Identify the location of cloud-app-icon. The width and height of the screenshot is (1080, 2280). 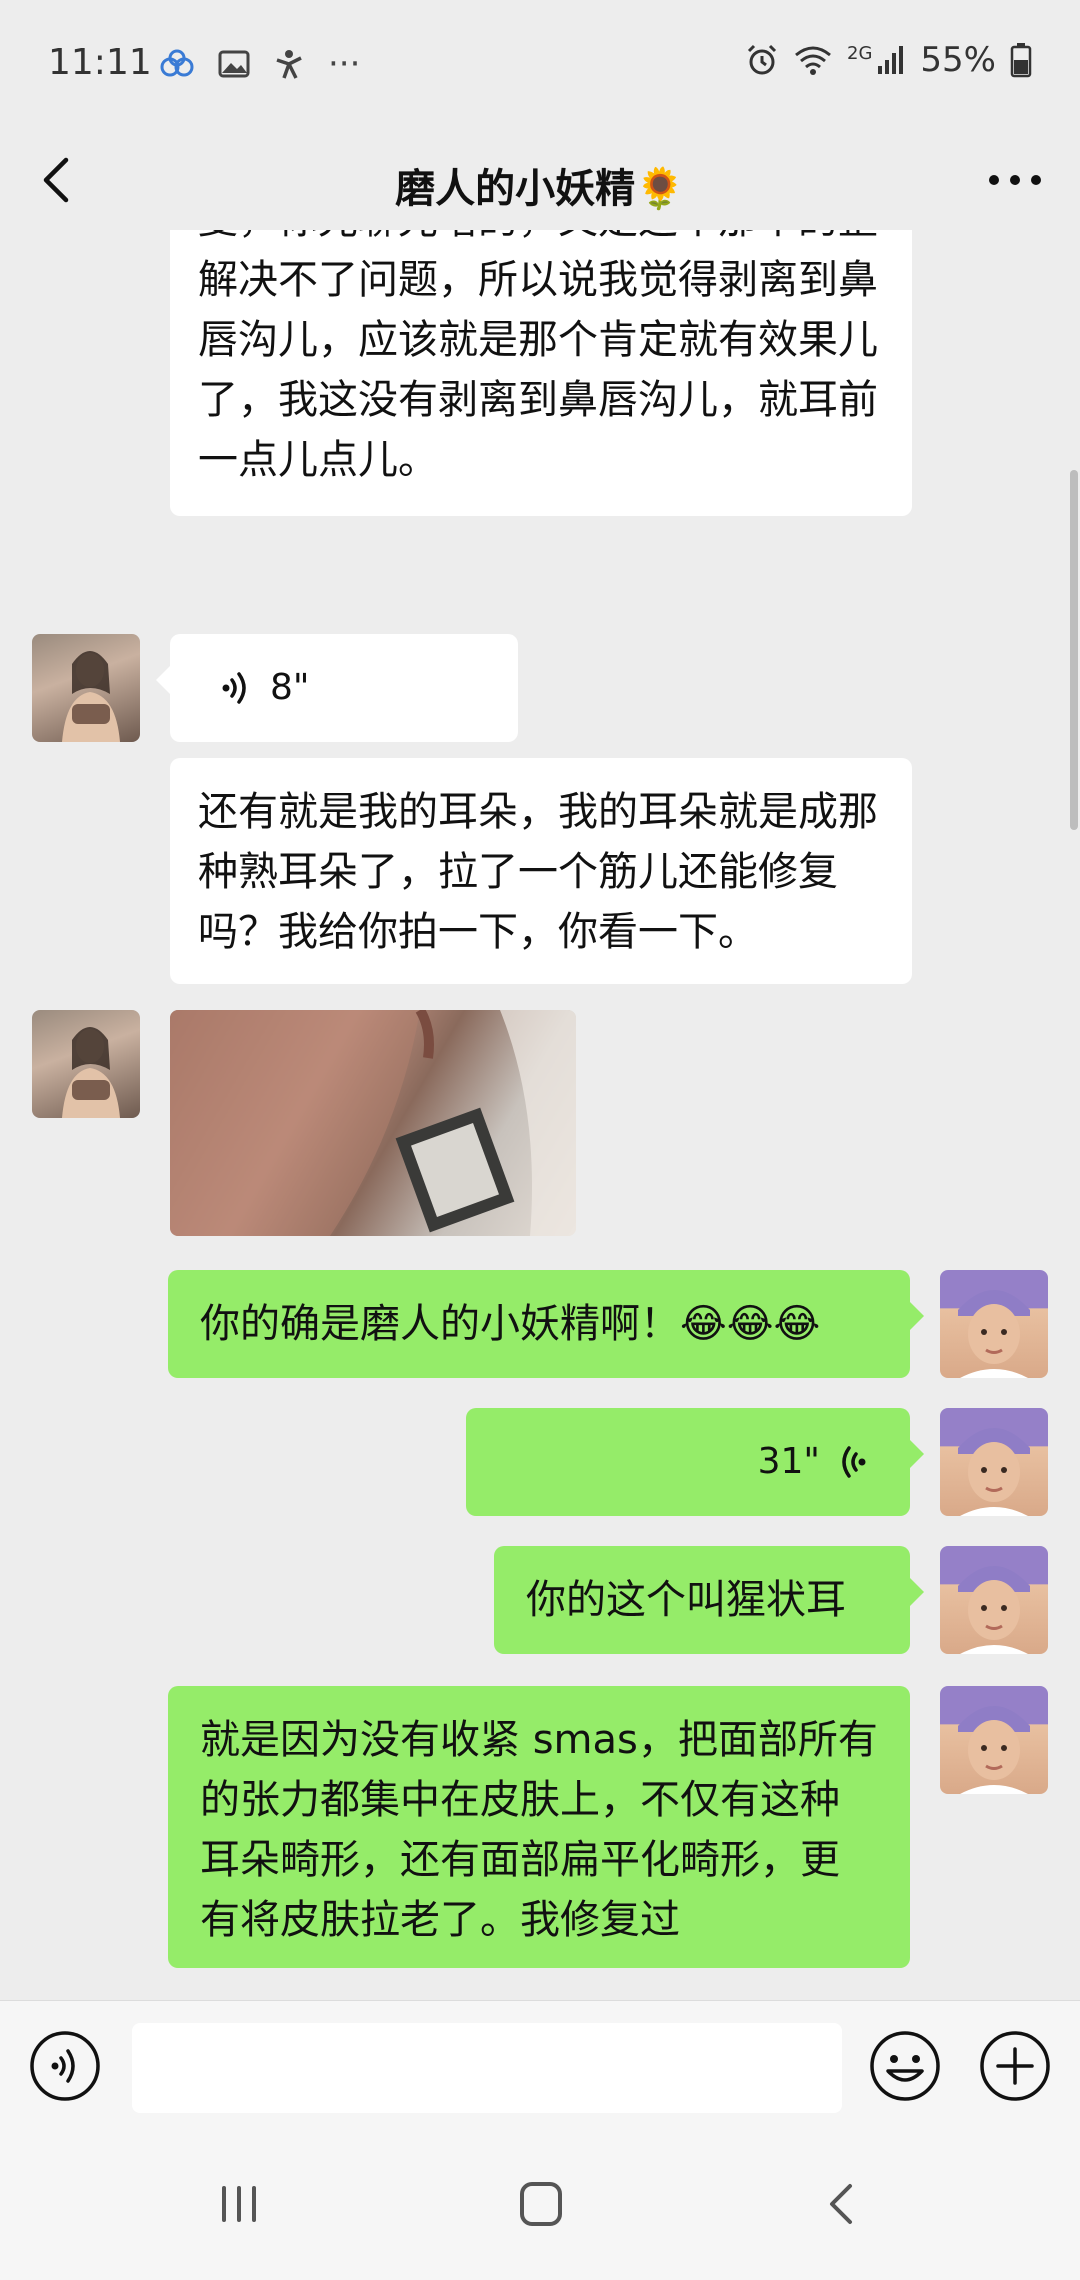
(177, 63).